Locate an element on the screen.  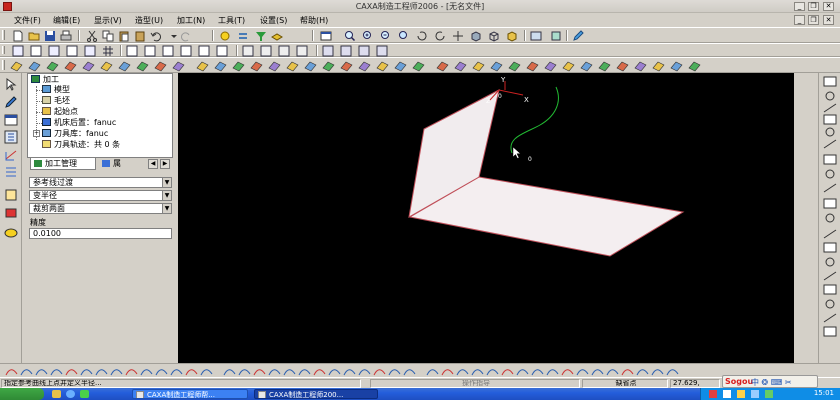
tab-scroll-left-button: ◀ is located at coordinates (153, 164).